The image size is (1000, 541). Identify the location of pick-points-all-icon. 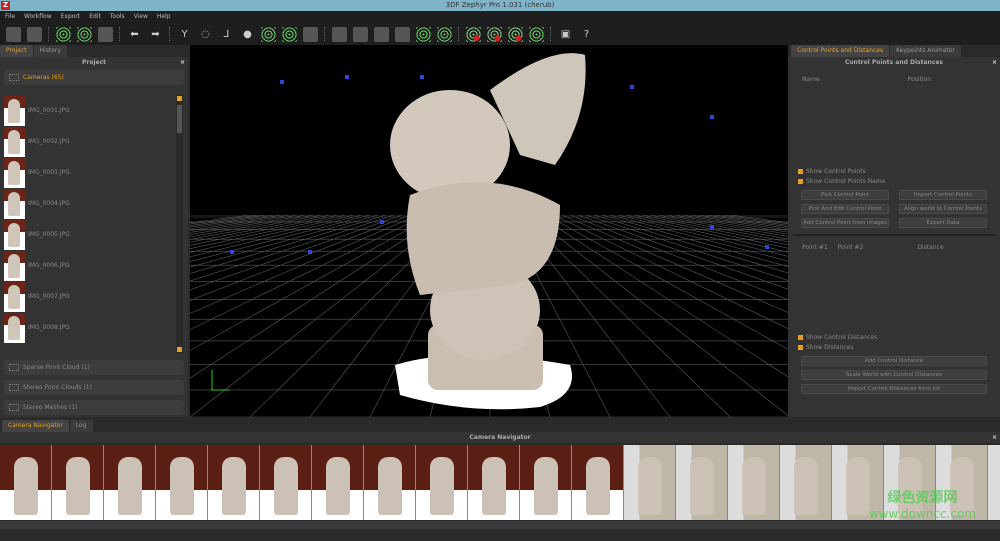
(444, 34).